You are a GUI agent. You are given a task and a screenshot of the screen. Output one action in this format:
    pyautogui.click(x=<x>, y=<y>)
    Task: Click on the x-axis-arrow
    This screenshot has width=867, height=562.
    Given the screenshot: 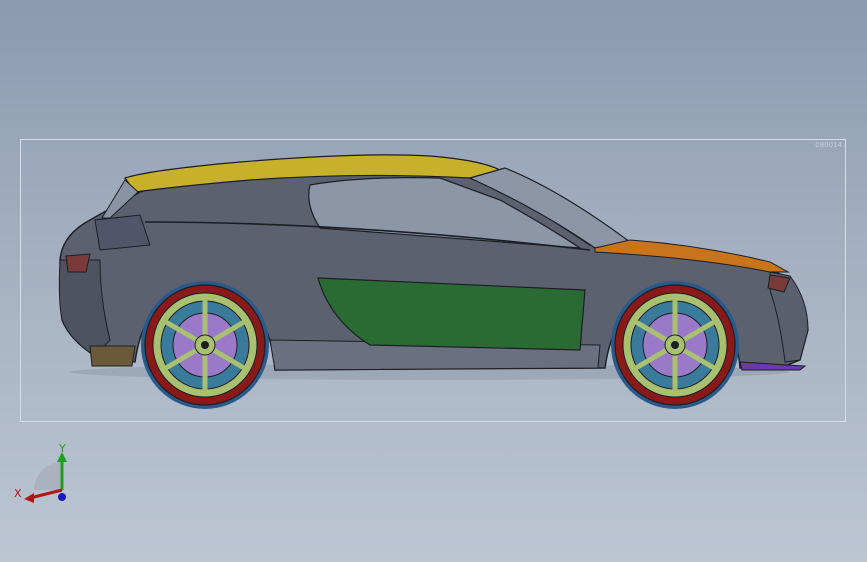 What is the action you would take?
    pyautogui.click(x=46, y=494)
    